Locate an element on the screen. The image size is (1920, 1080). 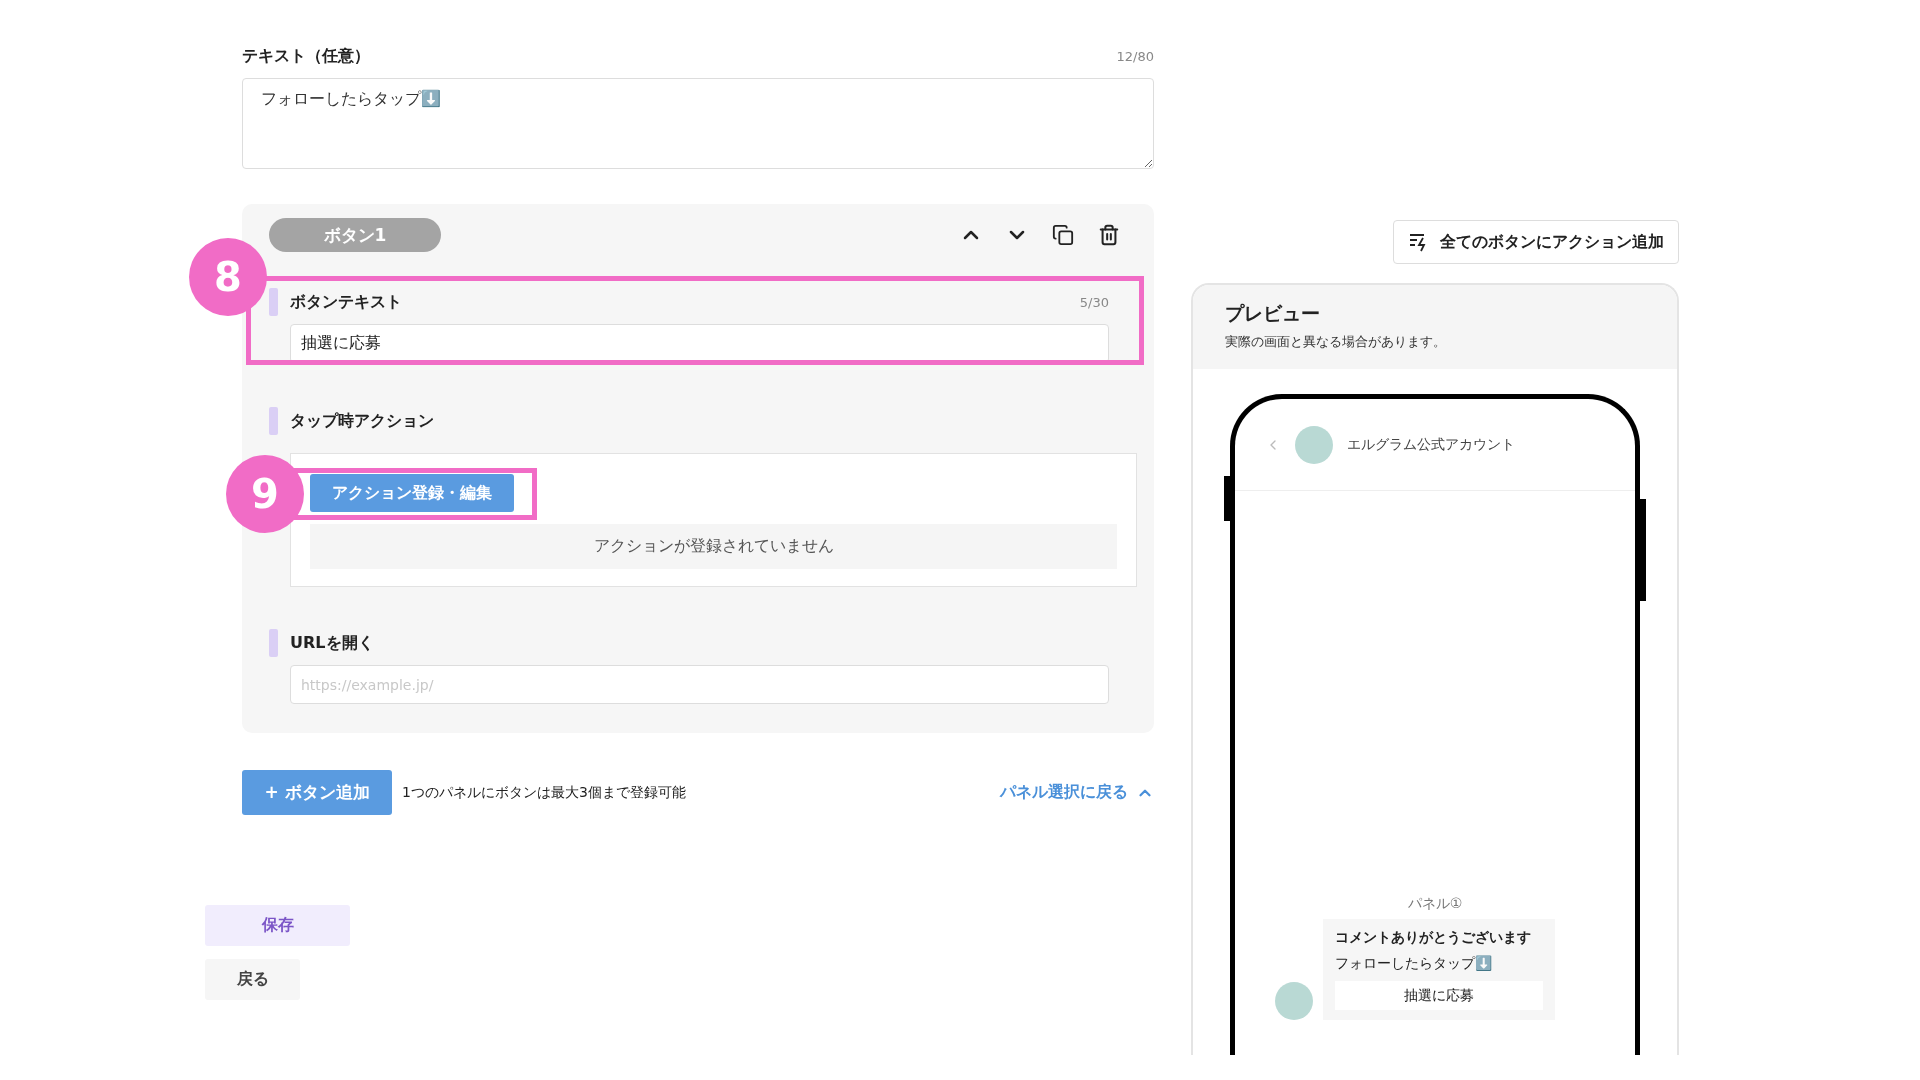
message-button: 抽選に応募 is located at coordinates (1439, 995).